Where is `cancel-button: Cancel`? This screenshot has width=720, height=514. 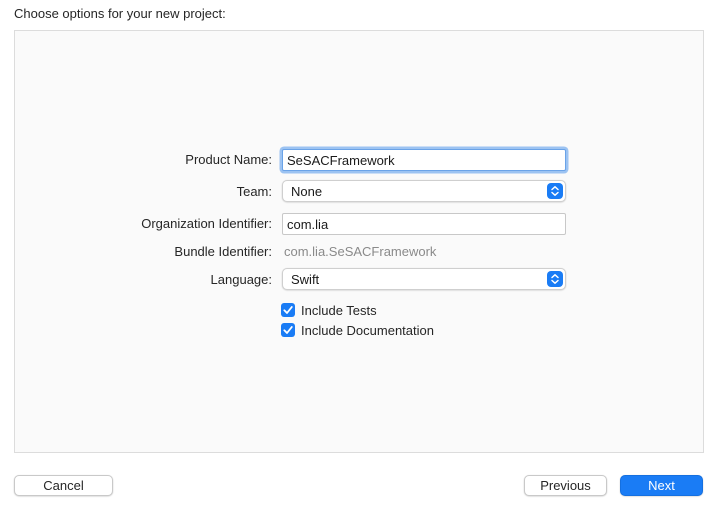
cancel-button: Cancel is located at coordinates (63, 485).